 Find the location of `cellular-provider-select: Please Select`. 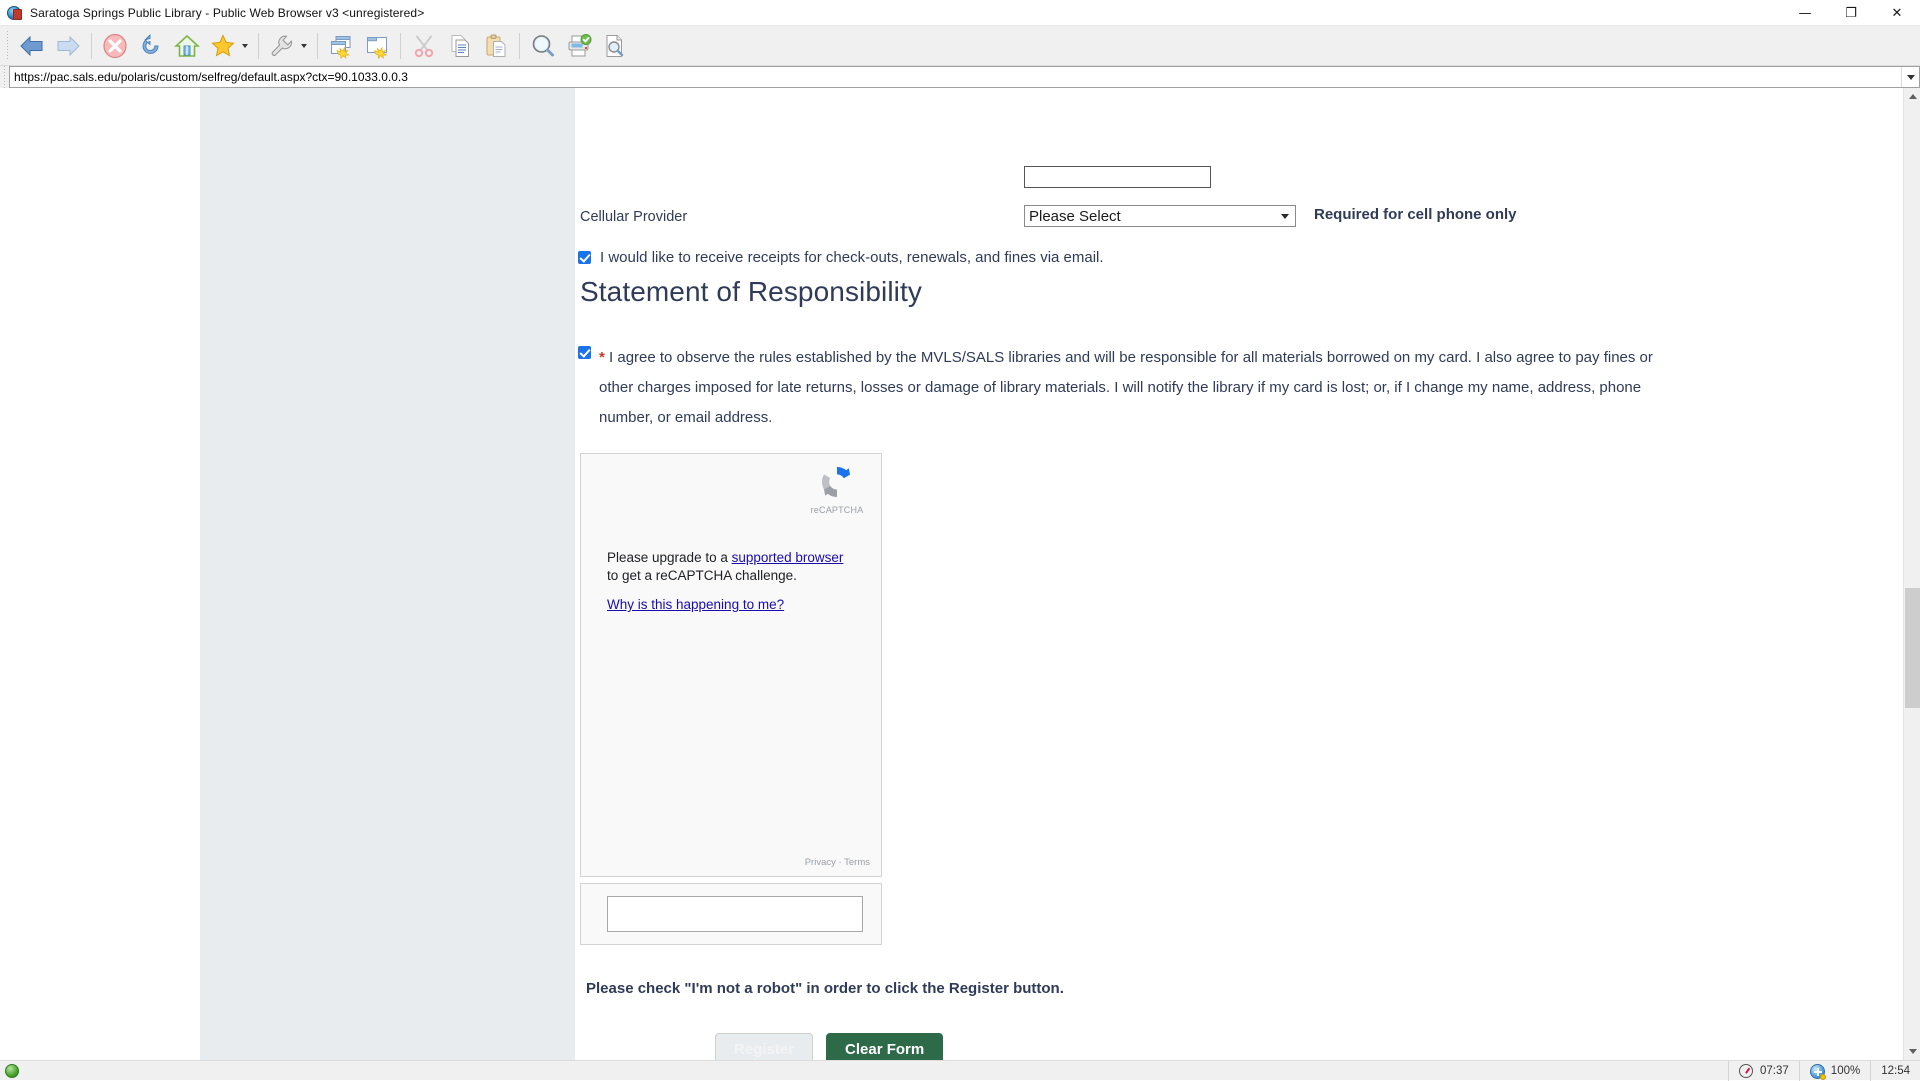

cellular-provider-select: Please Select is located at coordinates (1160, 216).